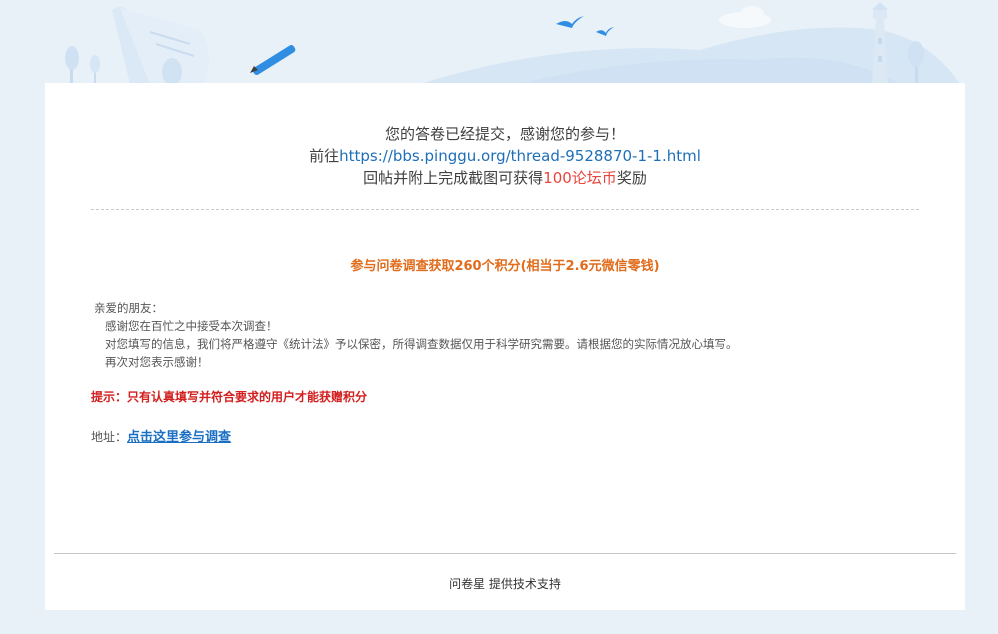  What do you see at coordinates (505, 553) in the screenshot?
I see `footer-divider` at bounding box center [505, 553].